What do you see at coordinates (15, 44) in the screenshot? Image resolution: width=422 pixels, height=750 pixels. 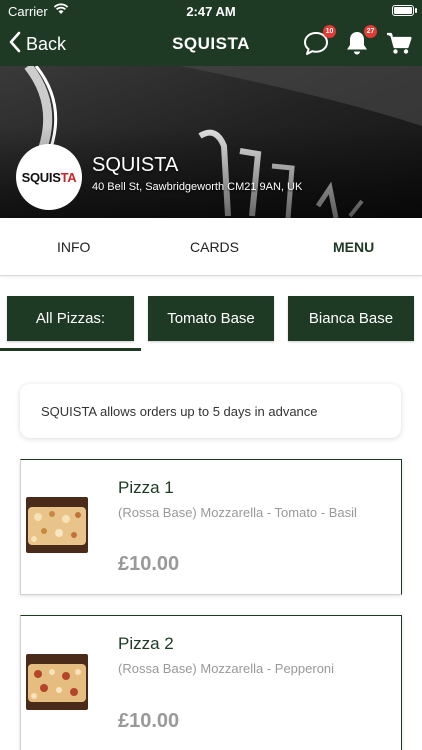 I see `chevron-left-icon` at bounding box center [15, 44].